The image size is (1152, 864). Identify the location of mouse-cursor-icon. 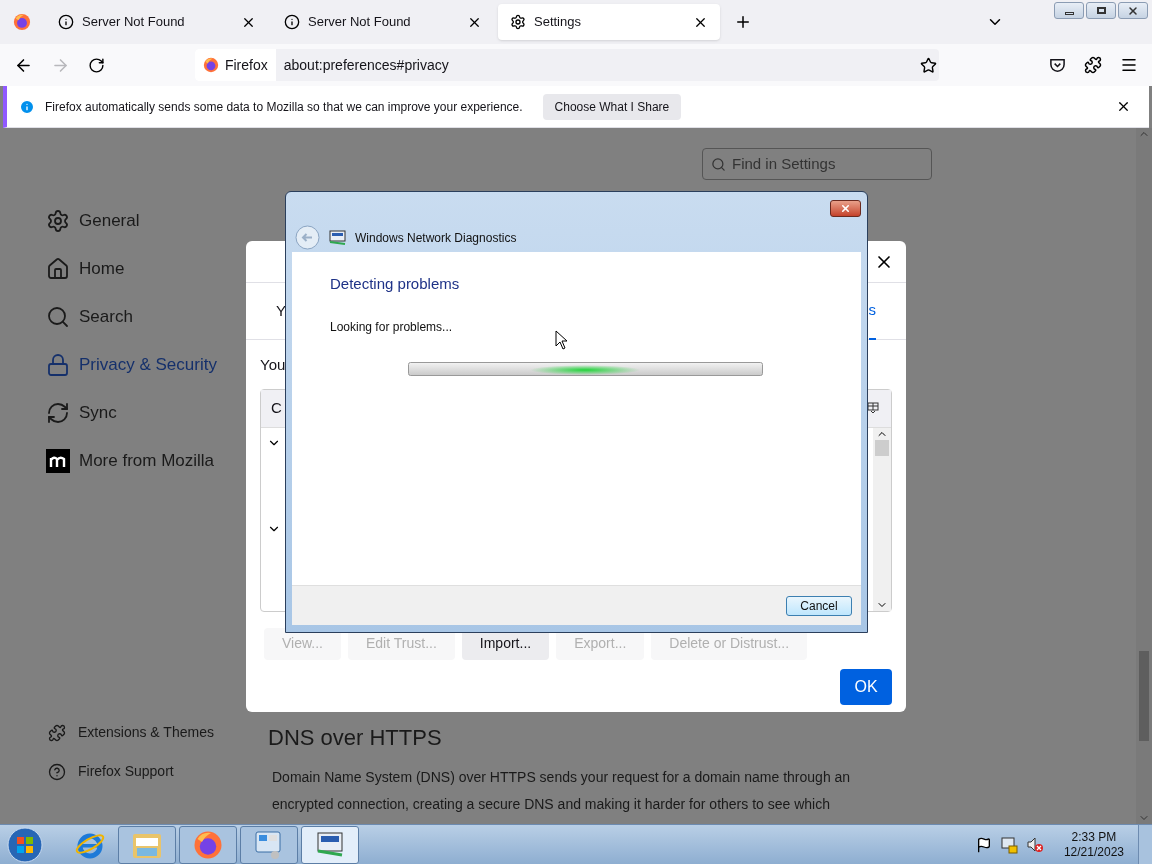
(561, 340).